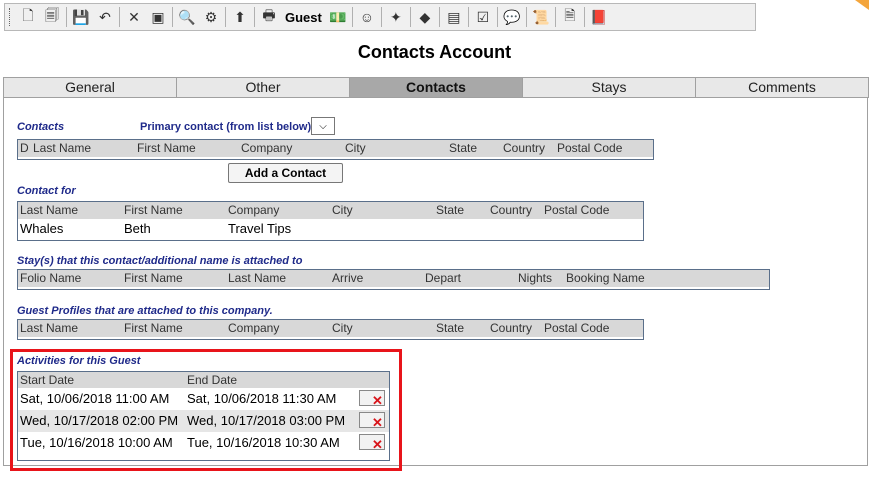  I want to click on tab-contacts: Contacts, so click(435, 87).